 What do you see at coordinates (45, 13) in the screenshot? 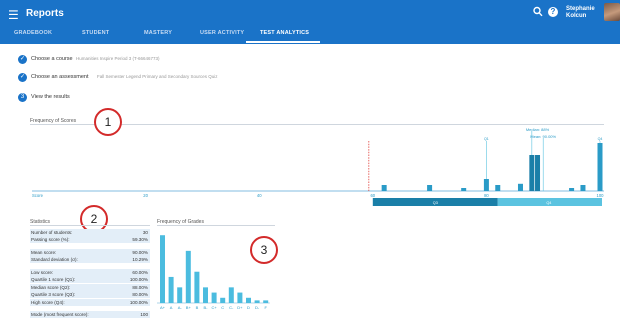
I see `app-title: Reports` at bounding box center [45, 13].